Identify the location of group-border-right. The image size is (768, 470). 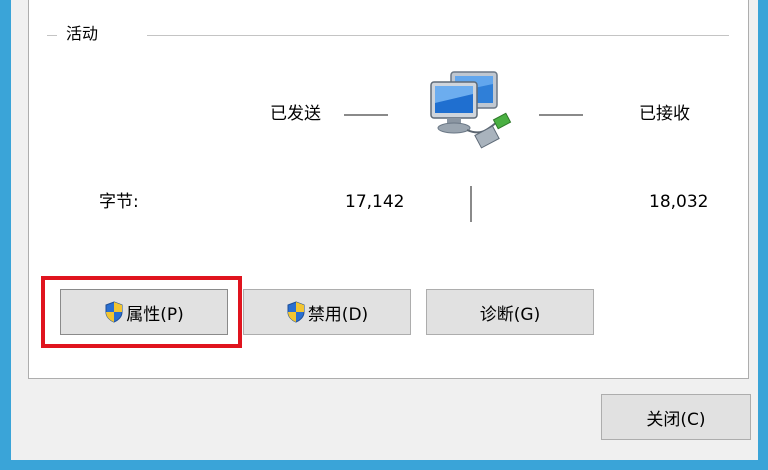
(438, 35).